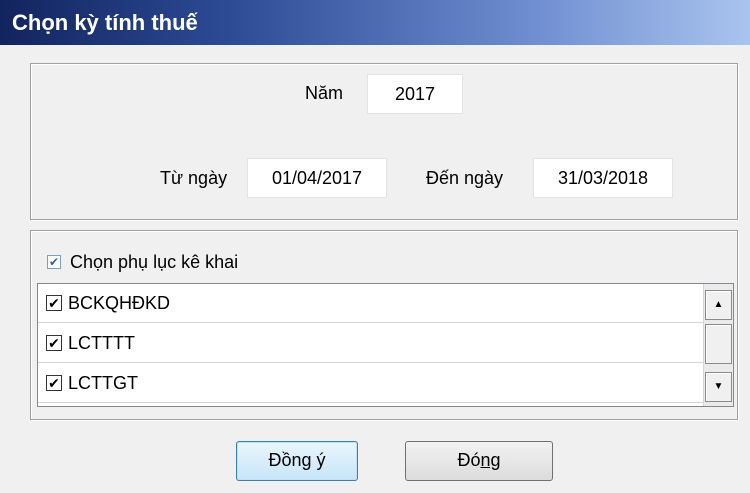  I want to click on from-date-label: Từ ngày, so click(194, 178).